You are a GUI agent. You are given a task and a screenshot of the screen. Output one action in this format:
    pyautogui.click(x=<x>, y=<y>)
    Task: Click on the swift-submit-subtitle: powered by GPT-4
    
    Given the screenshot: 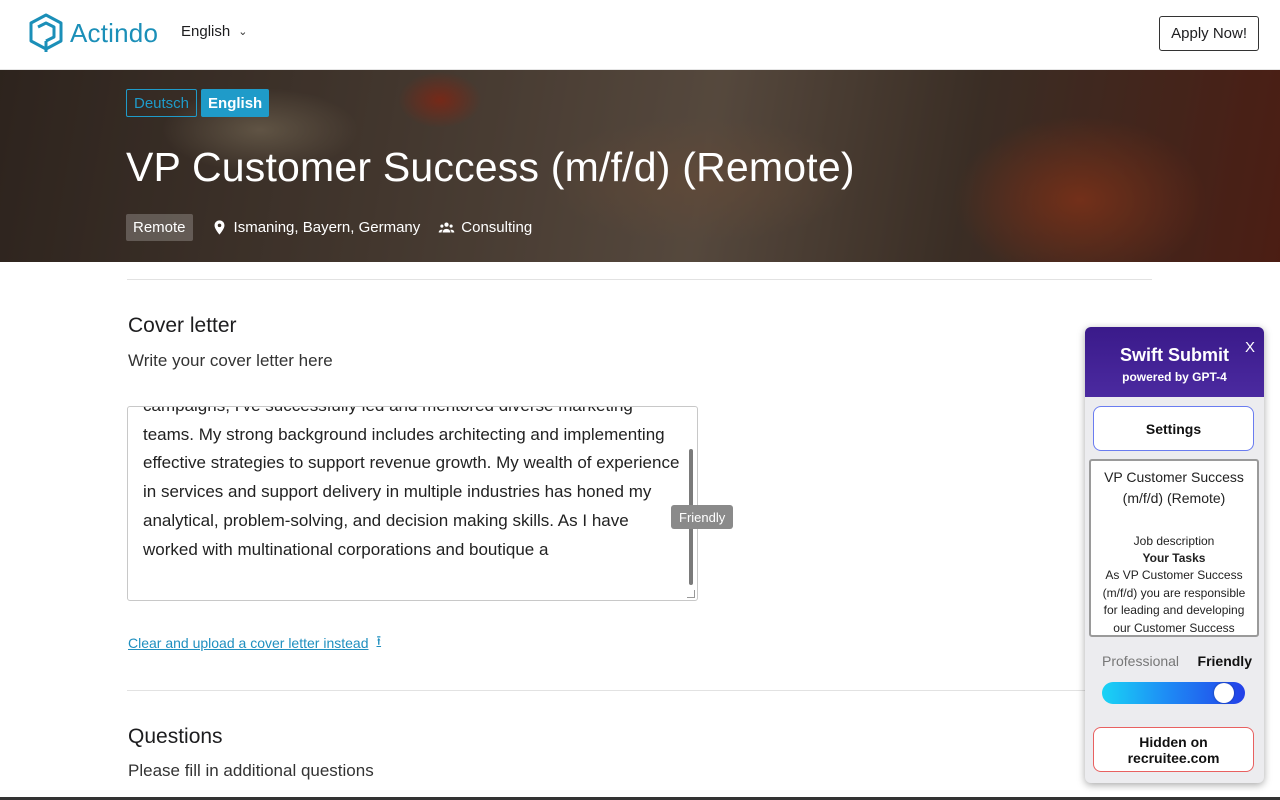 What is the action you would take?
    pyautogui.click(x=1174, y=377)
    